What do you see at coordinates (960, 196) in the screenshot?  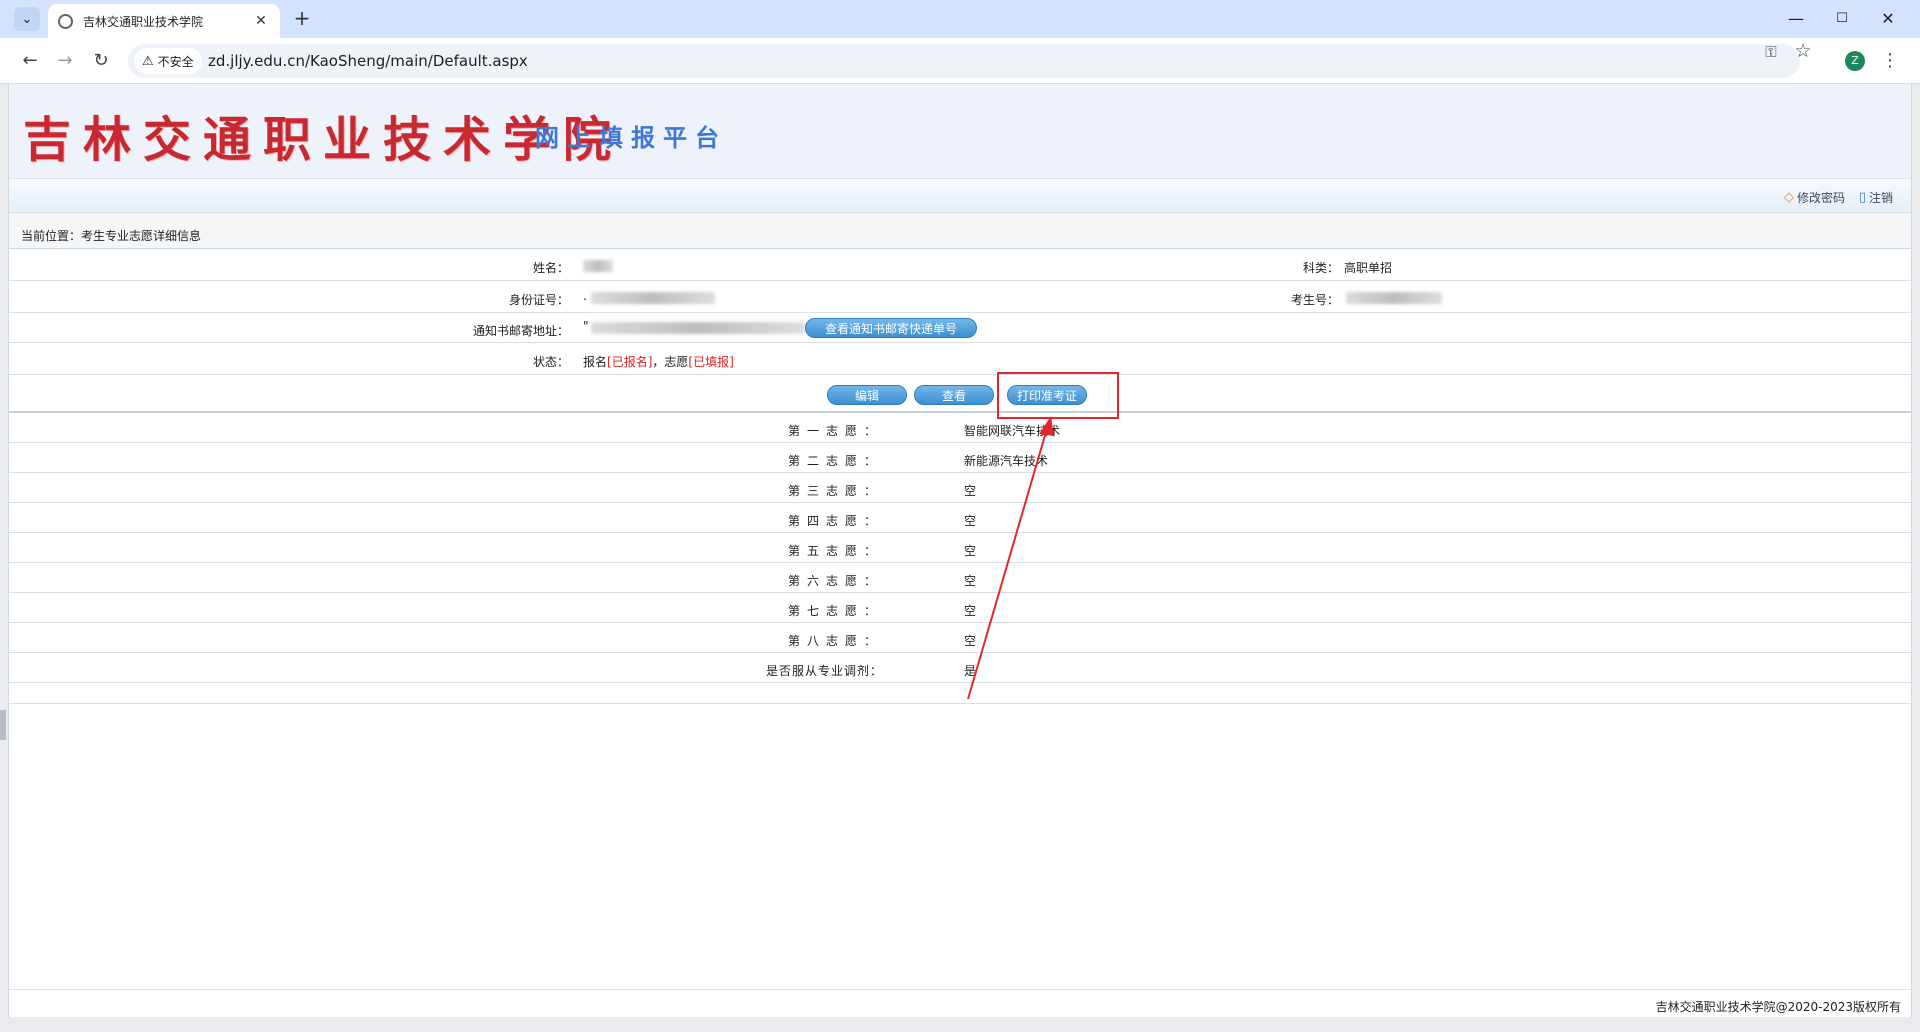 I see `user-bar: ◇ 修改密码 ▯ 注销` at bounding box center [960, 196].